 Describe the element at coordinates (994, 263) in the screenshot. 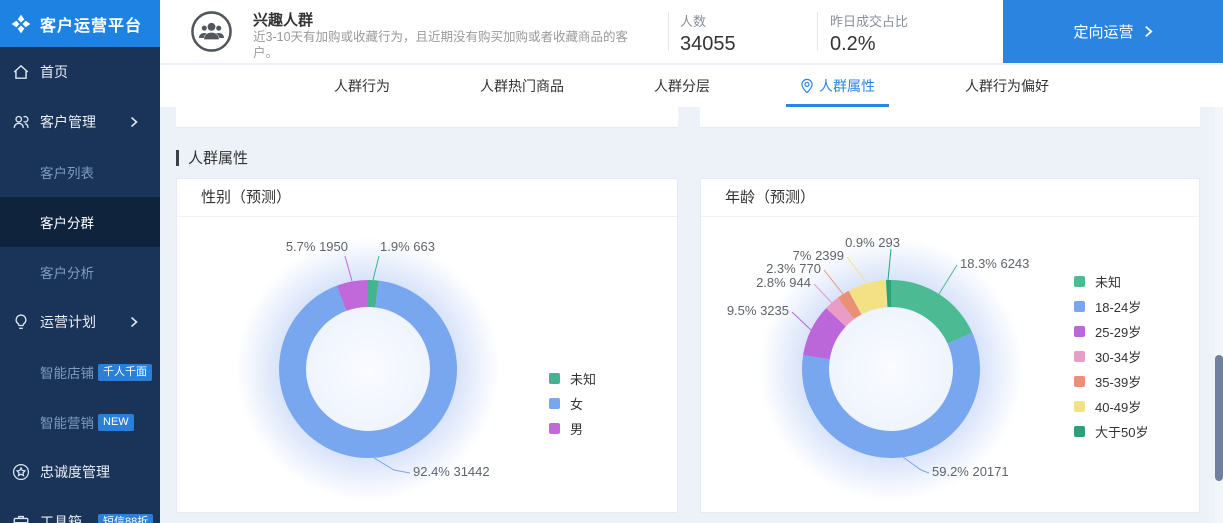

I see `slice-label: 18.3% 6243` at that location.